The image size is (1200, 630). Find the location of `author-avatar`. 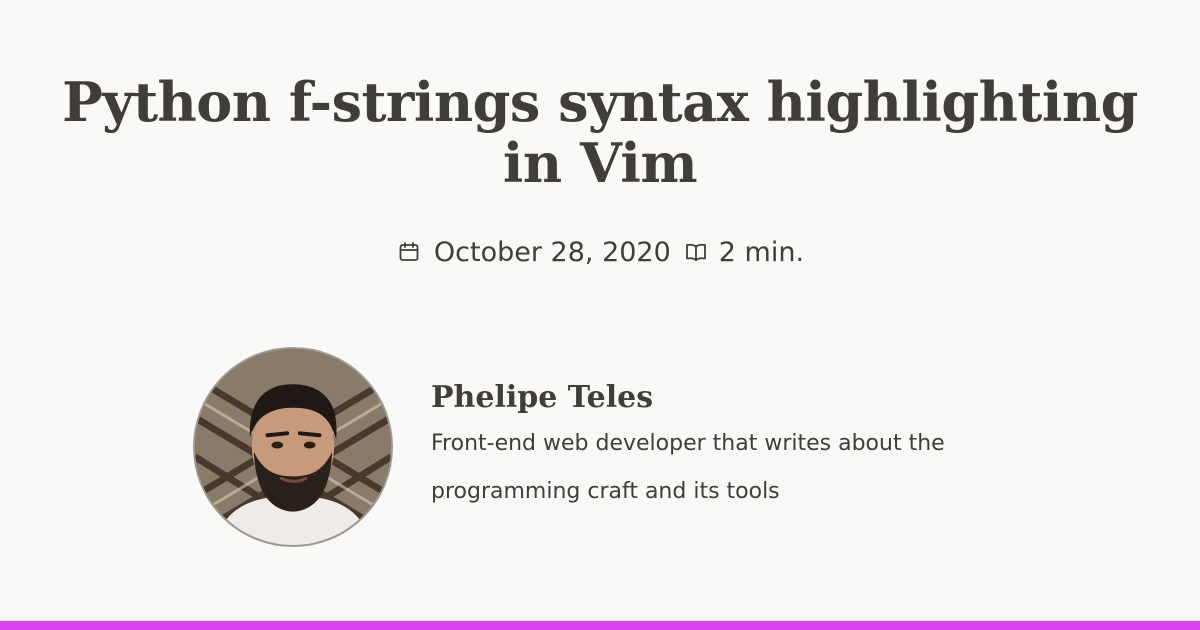

author-avatar is located at coordinates (293, 447).